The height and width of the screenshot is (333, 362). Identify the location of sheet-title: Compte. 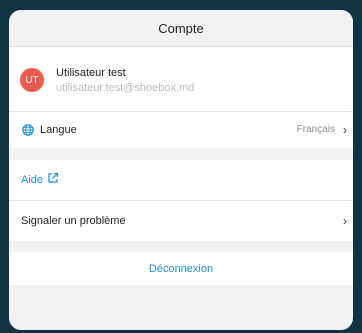
(181, 28).